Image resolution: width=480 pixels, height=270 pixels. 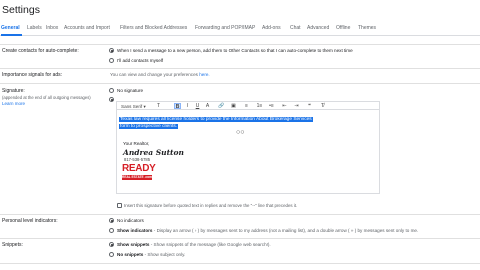 I want to click on logo-top-text: READY, so click(x=139, y=168).